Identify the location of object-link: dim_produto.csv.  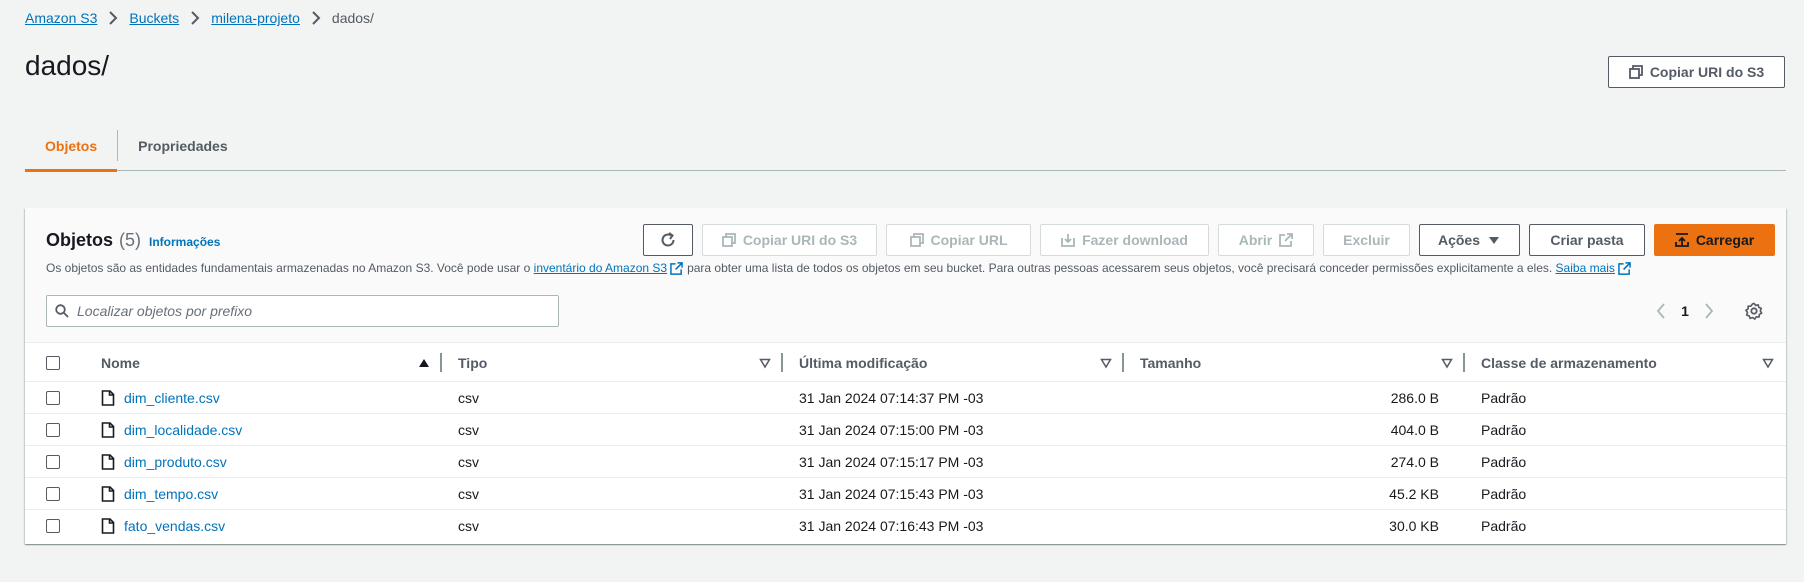
(164, 462).